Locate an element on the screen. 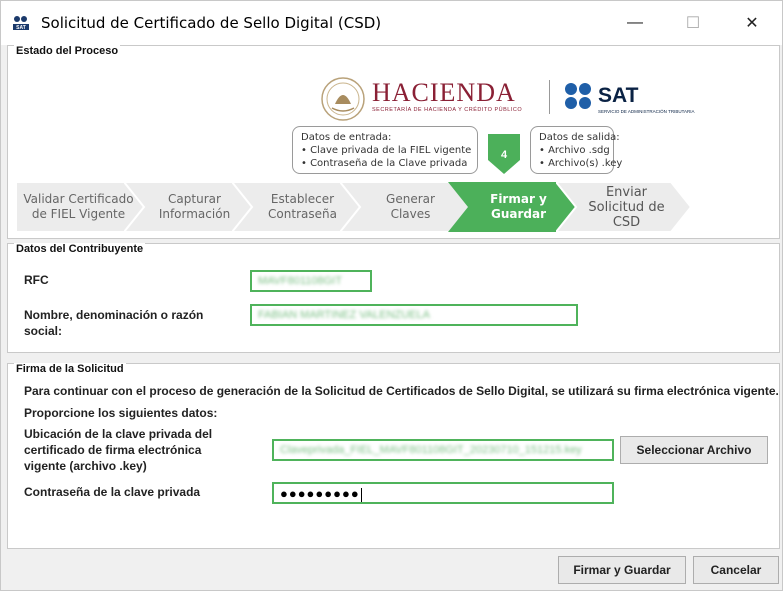 The width and height of the screenshot is (783, 591). process-step-line: CSD is located at coordinates (626, 222).